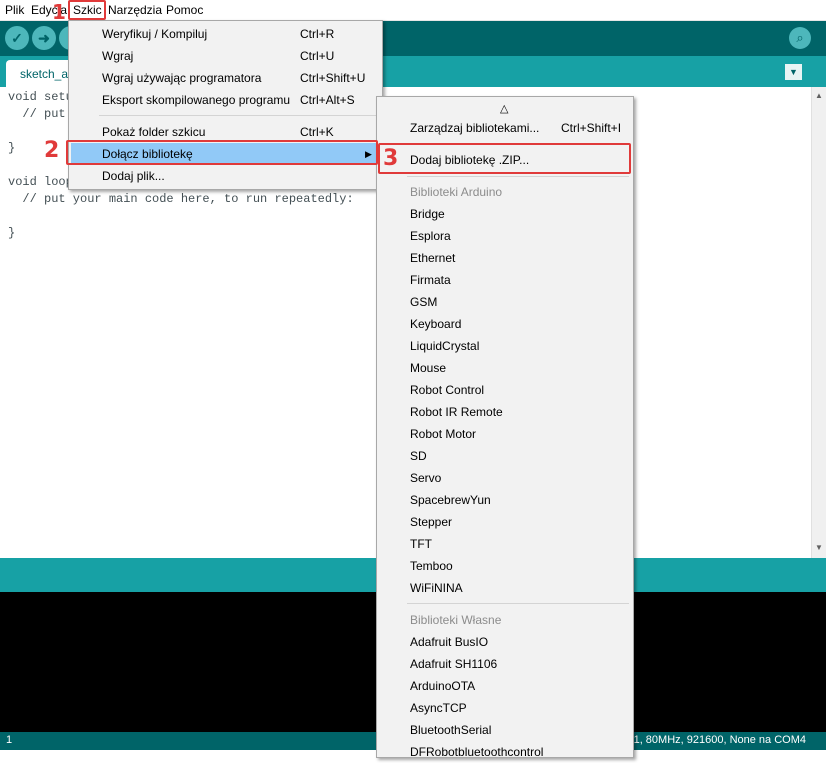  What do you see at coordinates (453, 664) in the screenshot?
I see `library-item: Adafruit SH1106` at bounding box center [453, 664].